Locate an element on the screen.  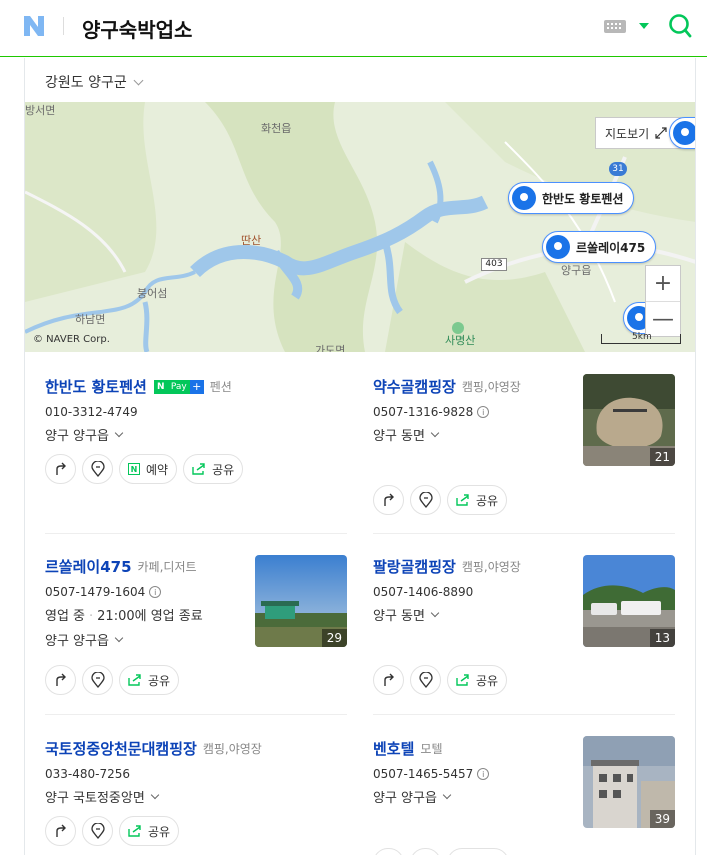
zoom-in-button: + is located at coordinates (663, 283).